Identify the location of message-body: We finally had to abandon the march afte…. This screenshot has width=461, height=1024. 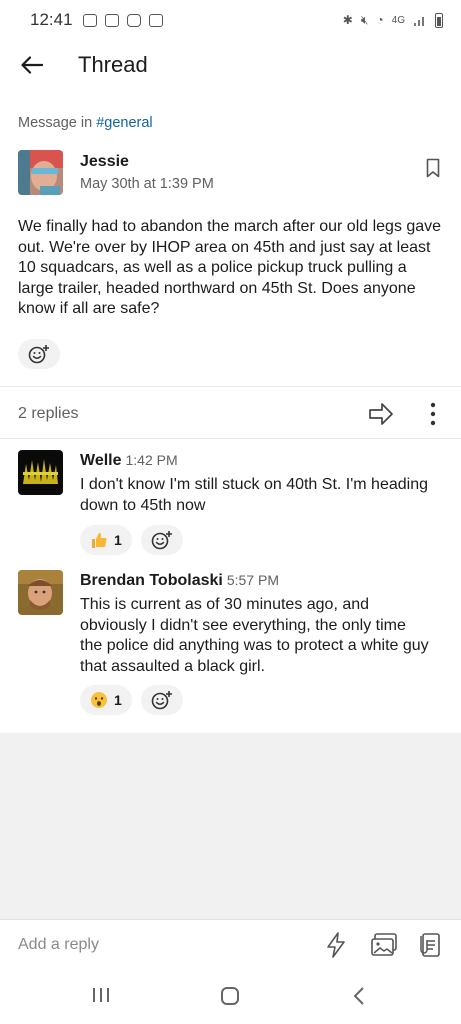
(230, 267).